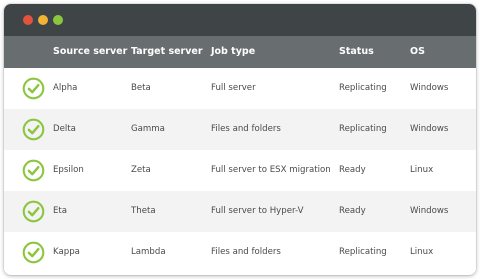 This screenshot has height=279, width=480. I want to click on target-server-cell: Beta, so click(141, 88).